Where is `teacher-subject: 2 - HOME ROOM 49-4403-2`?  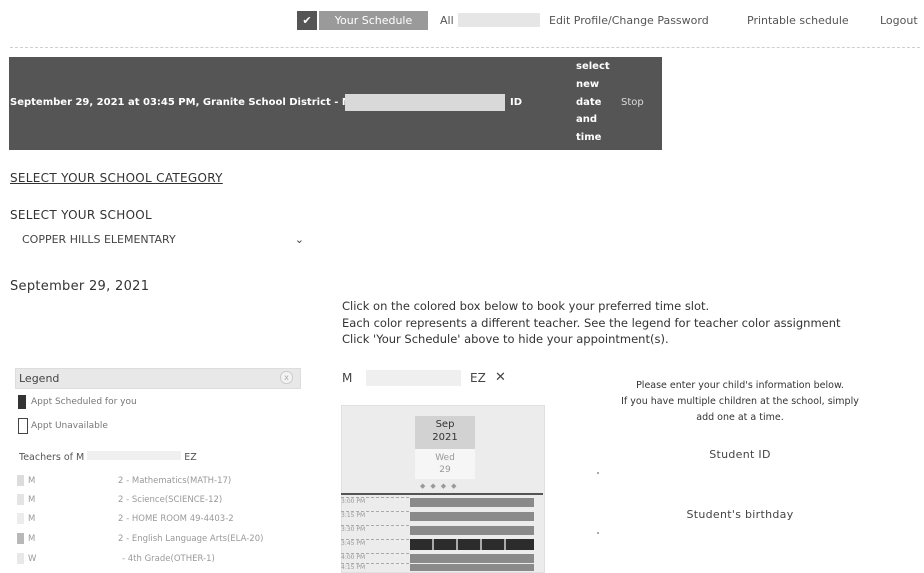 teacher-subject: 2 - HOME ROOM 49-4403-2 is located at coordinates (176, 519).